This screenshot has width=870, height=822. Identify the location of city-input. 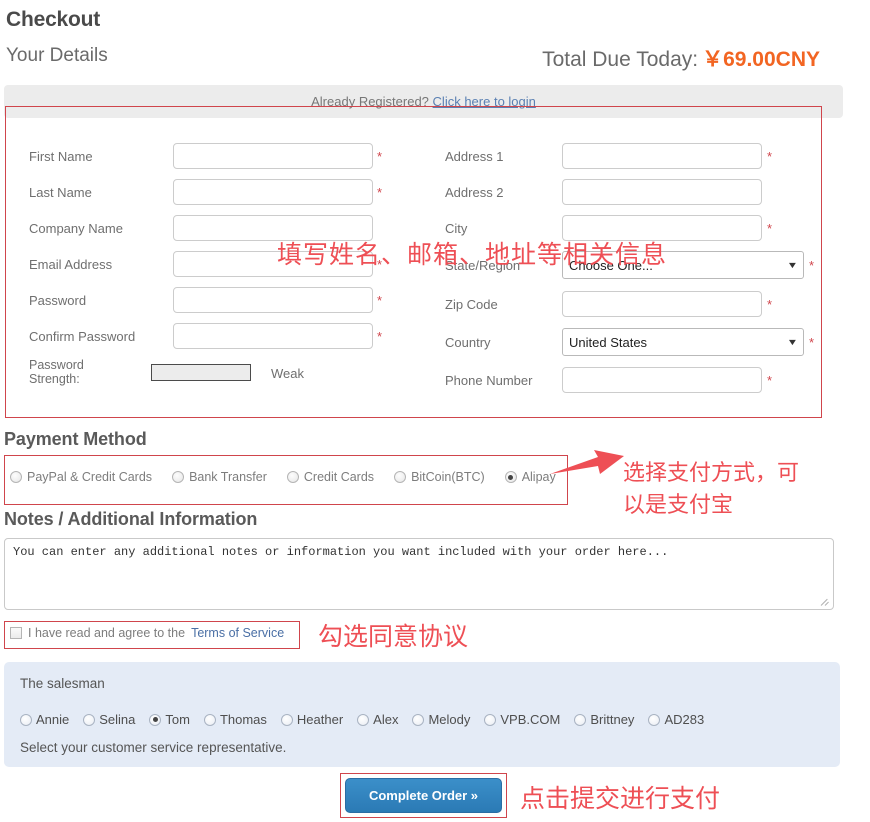
(662, 228).